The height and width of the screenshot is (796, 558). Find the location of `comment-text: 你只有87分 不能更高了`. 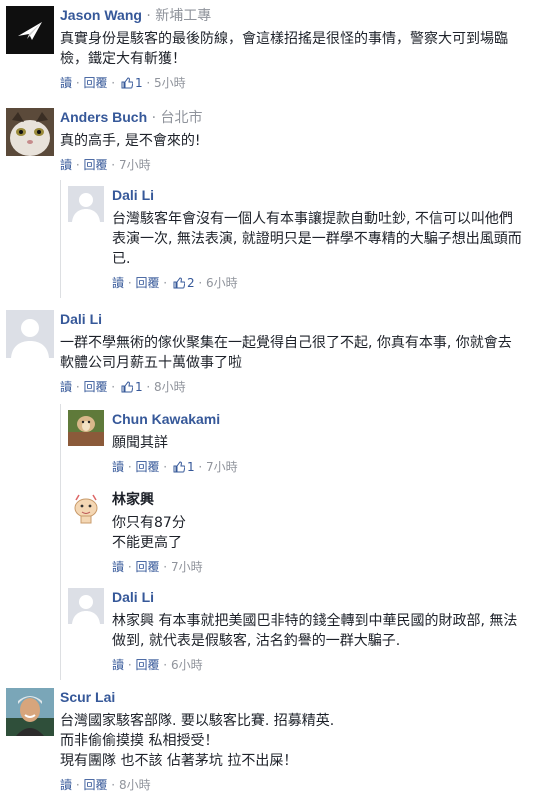

comment-text: 你只有87分 不能更高了 is located at coordinates (149, 533).